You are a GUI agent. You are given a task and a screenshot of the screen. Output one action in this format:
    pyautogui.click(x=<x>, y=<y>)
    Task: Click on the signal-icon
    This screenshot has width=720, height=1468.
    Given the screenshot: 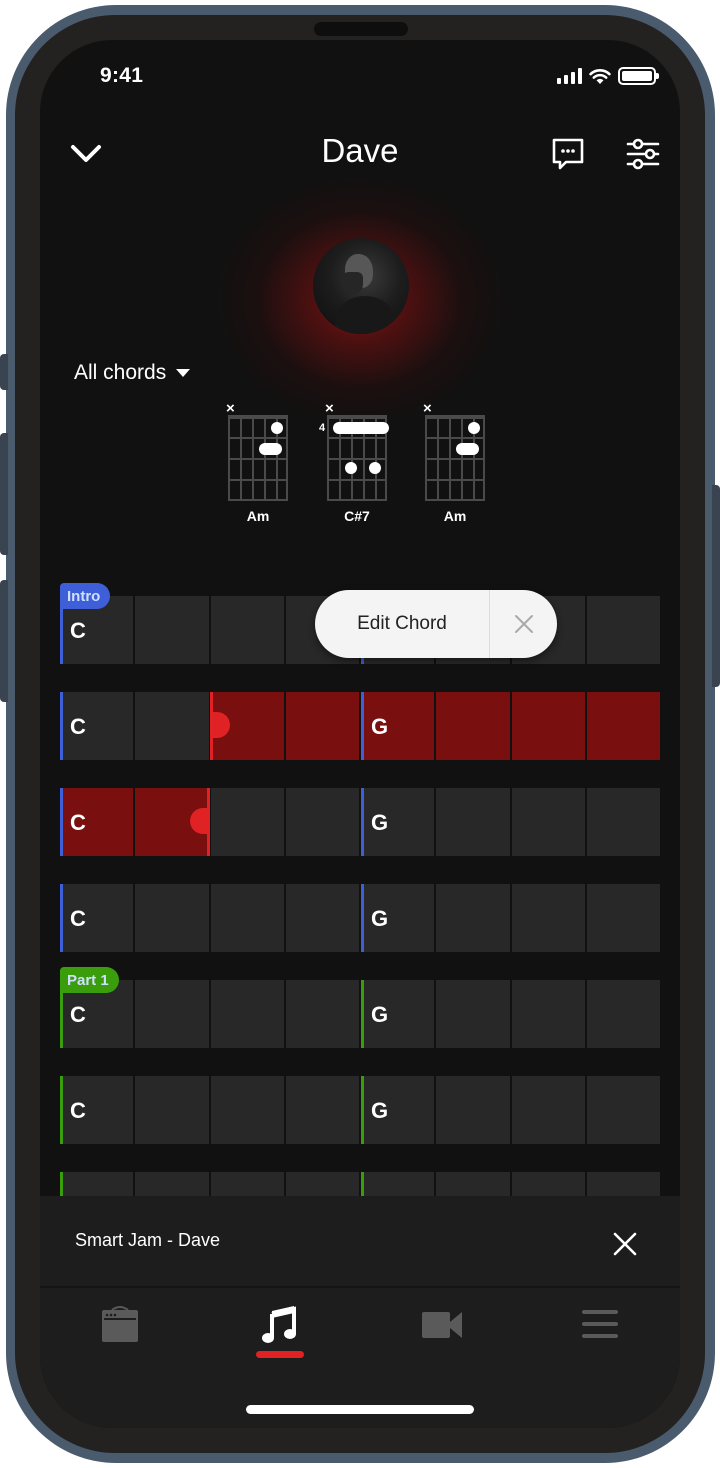 What is the action you would take?
    pyautogui.click(x=569, y=76)
    